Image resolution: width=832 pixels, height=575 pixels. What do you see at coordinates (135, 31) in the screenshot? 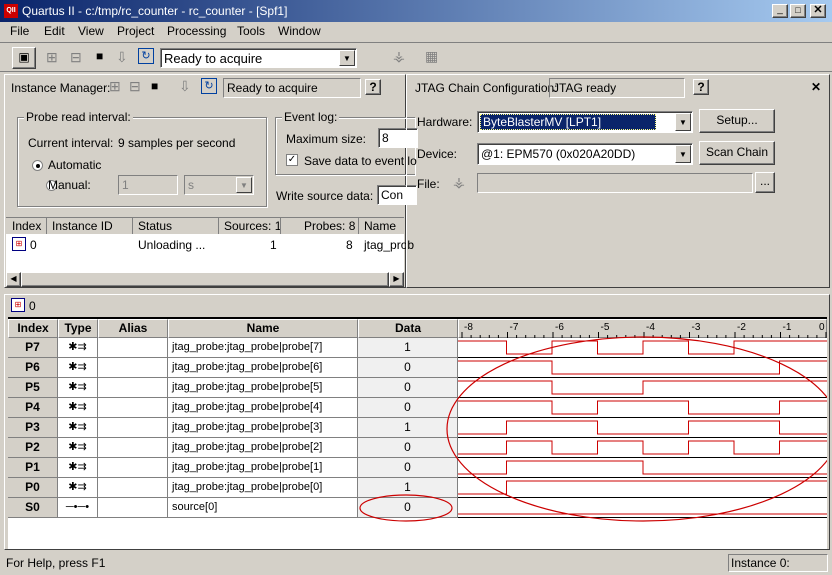
I see `menu-project: Project` at bounding box center [135, 31].